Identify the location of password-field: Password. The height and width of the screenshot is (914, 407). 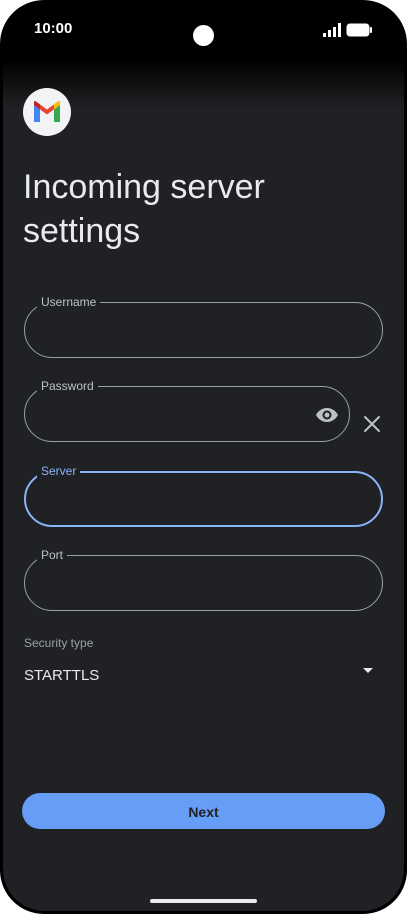
(187, 410).